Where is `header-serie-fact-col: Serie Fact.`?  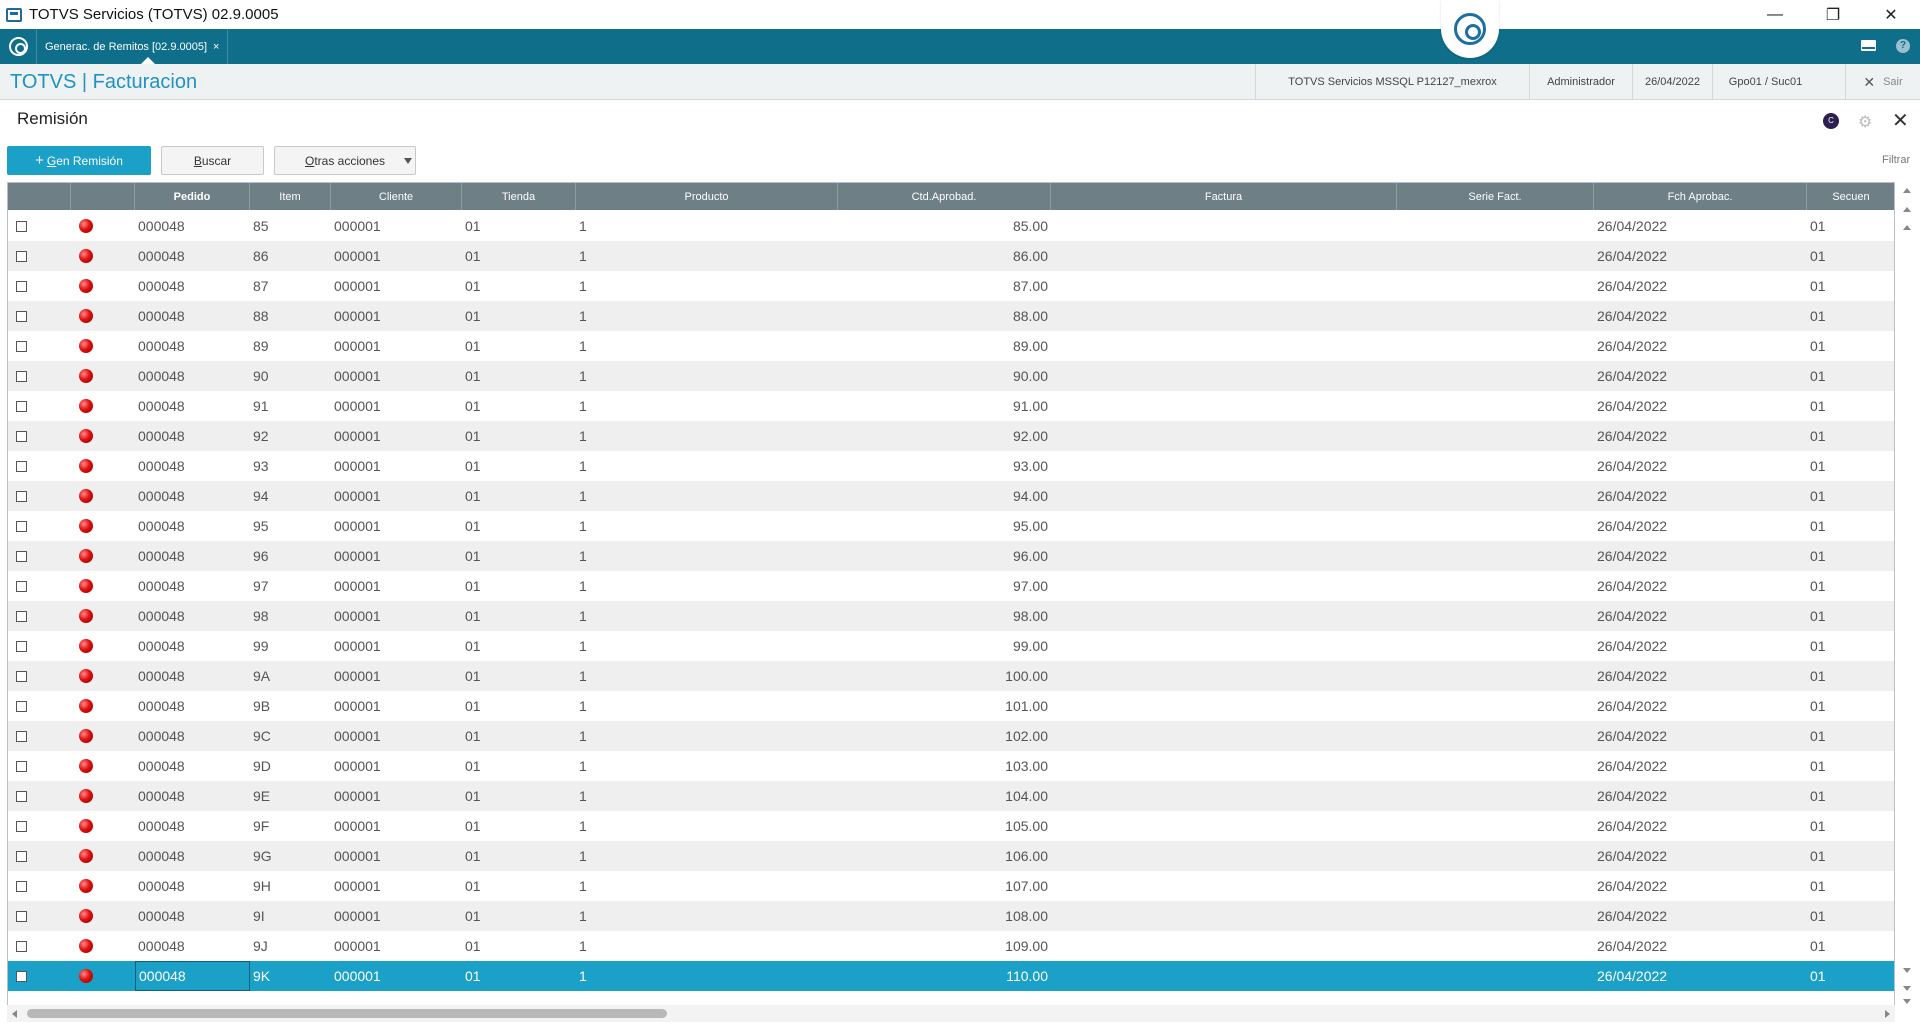
header-serie-fact-col: Serie Fact. is located at coordinates (1495, 196).